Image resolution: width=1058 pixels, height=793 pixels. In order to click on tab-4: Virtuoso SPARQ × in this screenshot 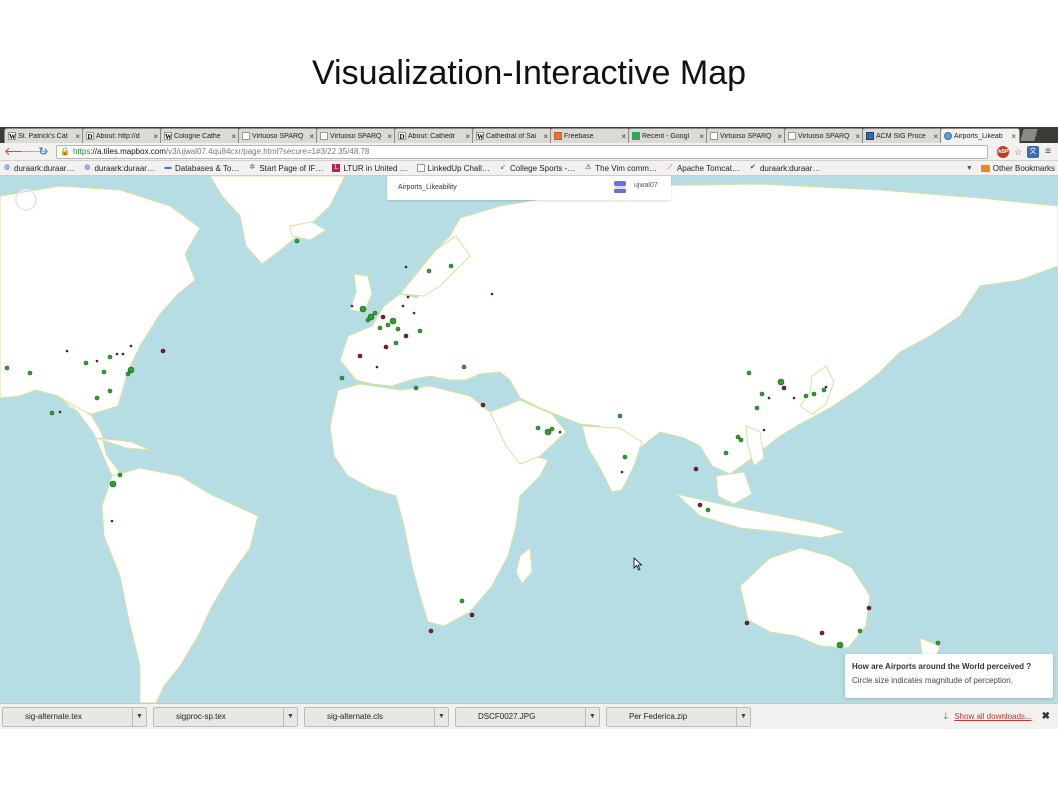, I will do `click(278, 135)`.